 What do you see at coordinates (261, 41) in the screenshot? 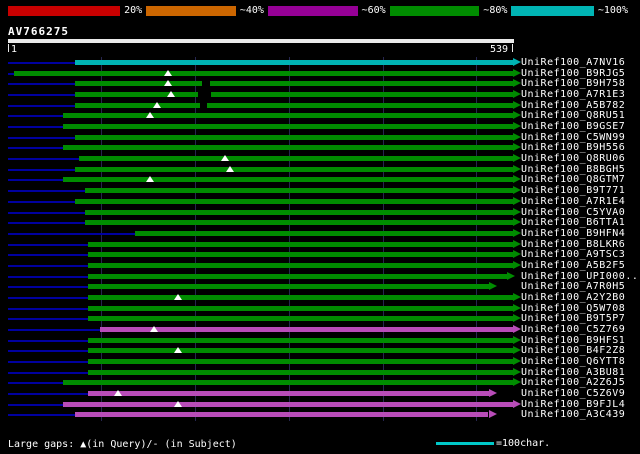
I see `query-ruler-bar` at bounding box center [261, 41].